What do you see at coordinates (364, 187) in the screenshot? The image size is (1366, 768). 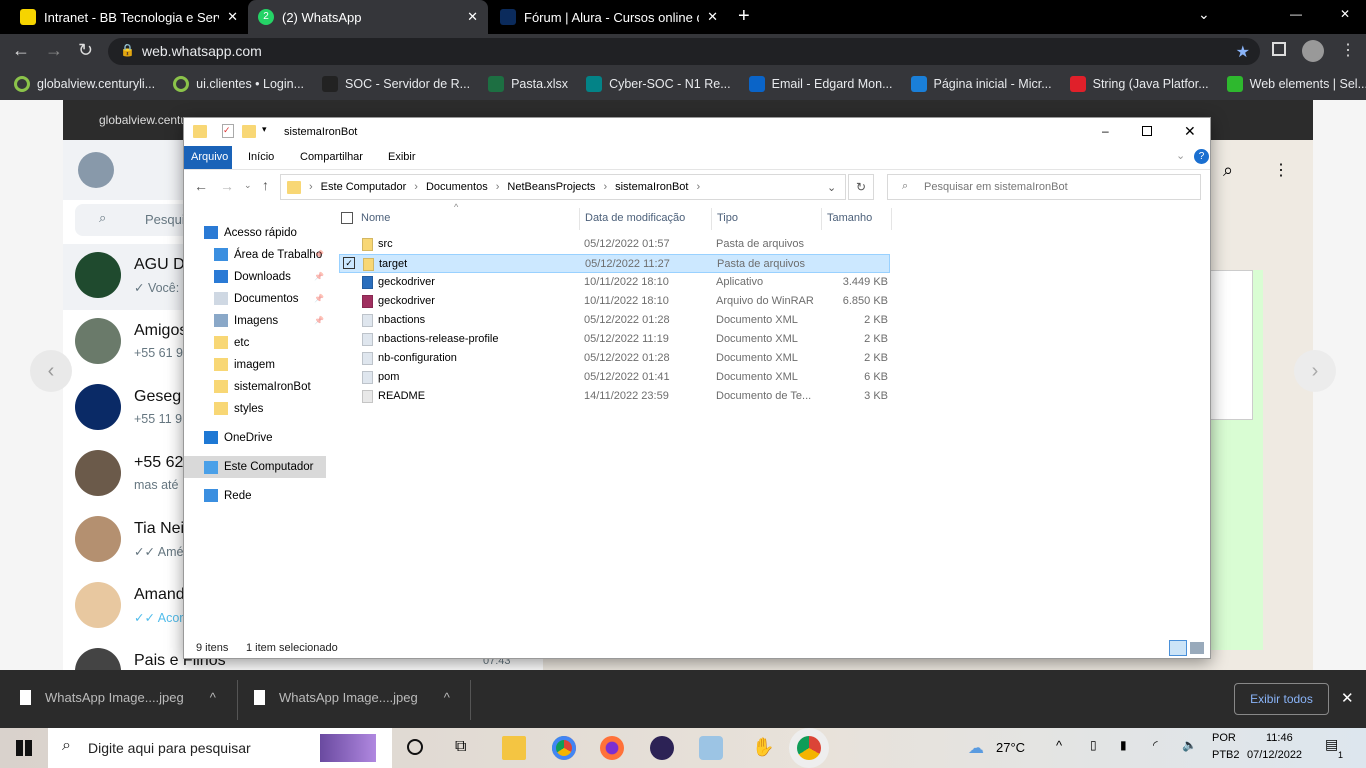 I see `breadcrumb-item: Este Computador` at bounding box center [364, 187].